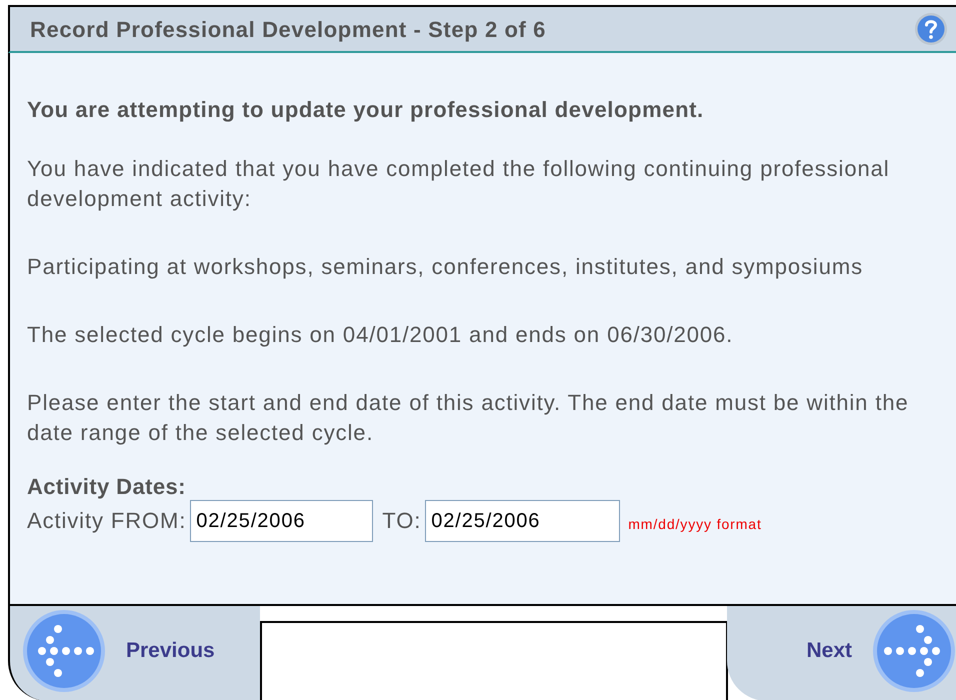 The image size is (956, 700). What do you see at coordinates (107, 487) in the screenshot?
I see `section-title: Activity Dates:` at bounding box center [107, 487].